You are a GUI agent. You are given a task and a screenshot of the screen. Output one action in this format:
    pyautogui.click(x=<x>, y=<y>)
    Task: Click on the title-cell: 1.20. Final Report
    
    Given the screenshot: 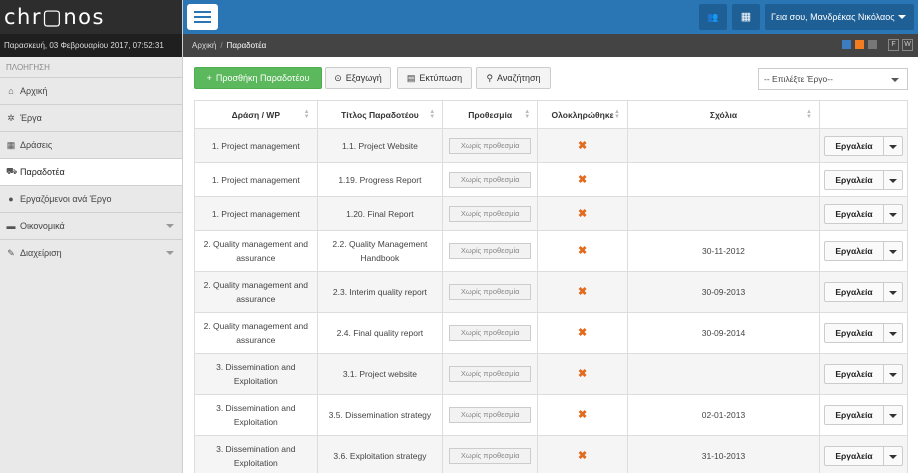 What is the action you would take?
    pyautogui.click(x=380, y=213)
    